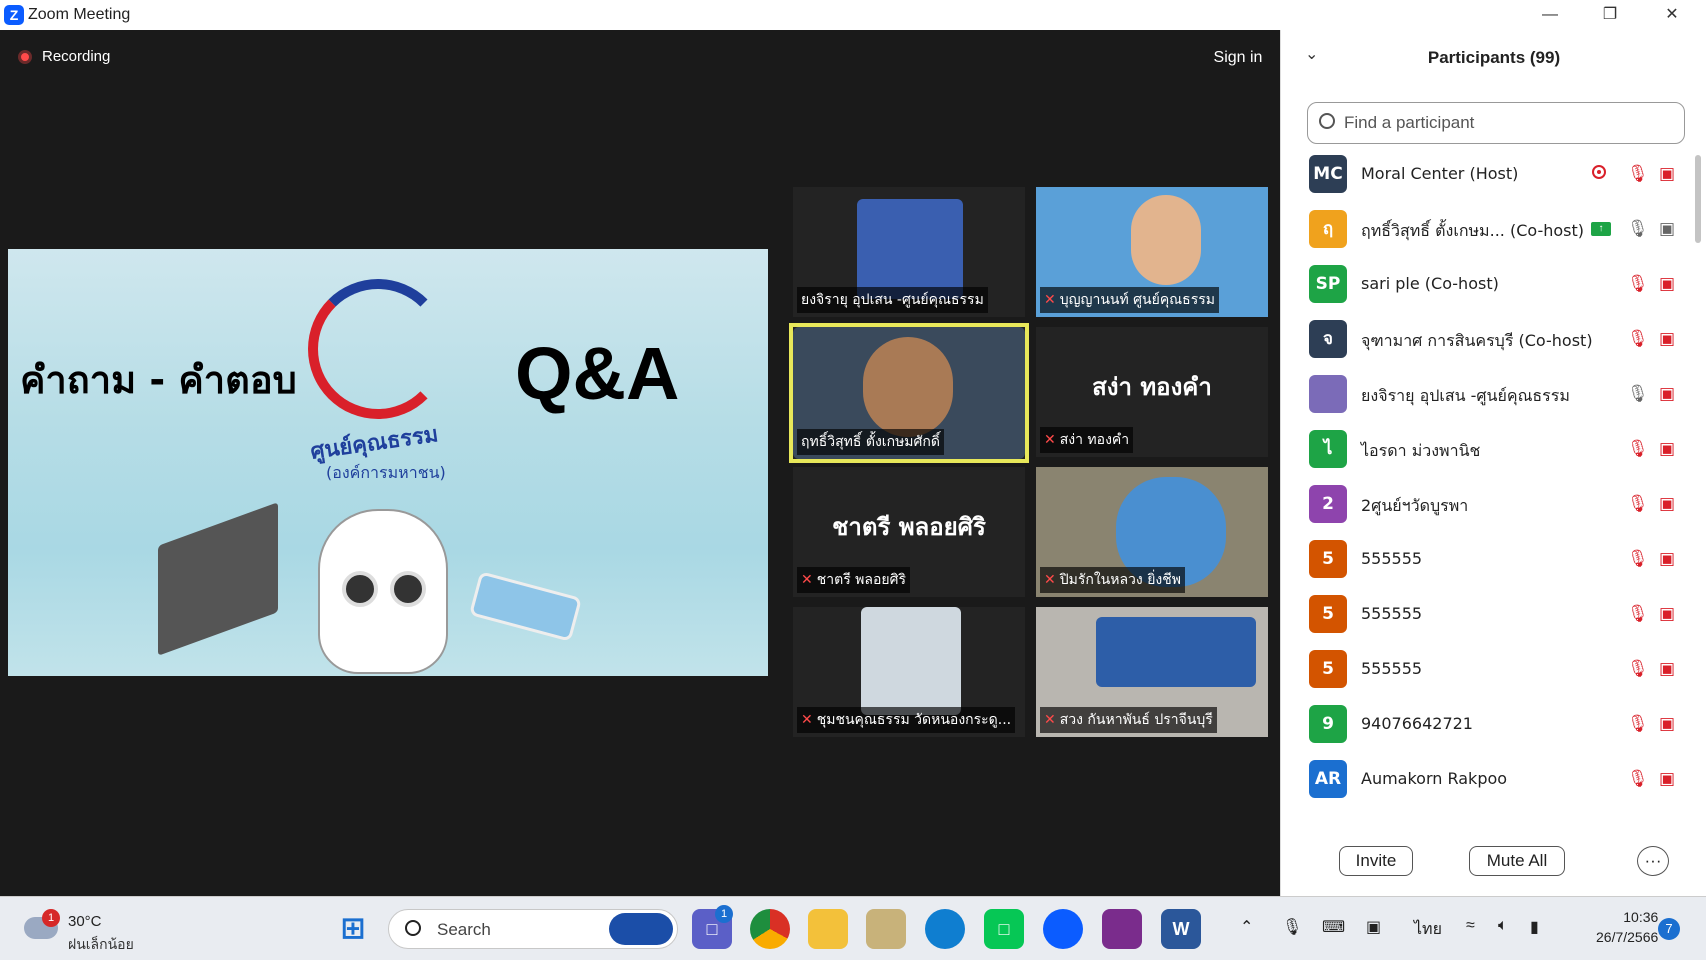 This screenshot has width=1706, height=960. Describe the element at coordinates (1669, 929) in the screenshot. I see `notification-count: 7` at that location.